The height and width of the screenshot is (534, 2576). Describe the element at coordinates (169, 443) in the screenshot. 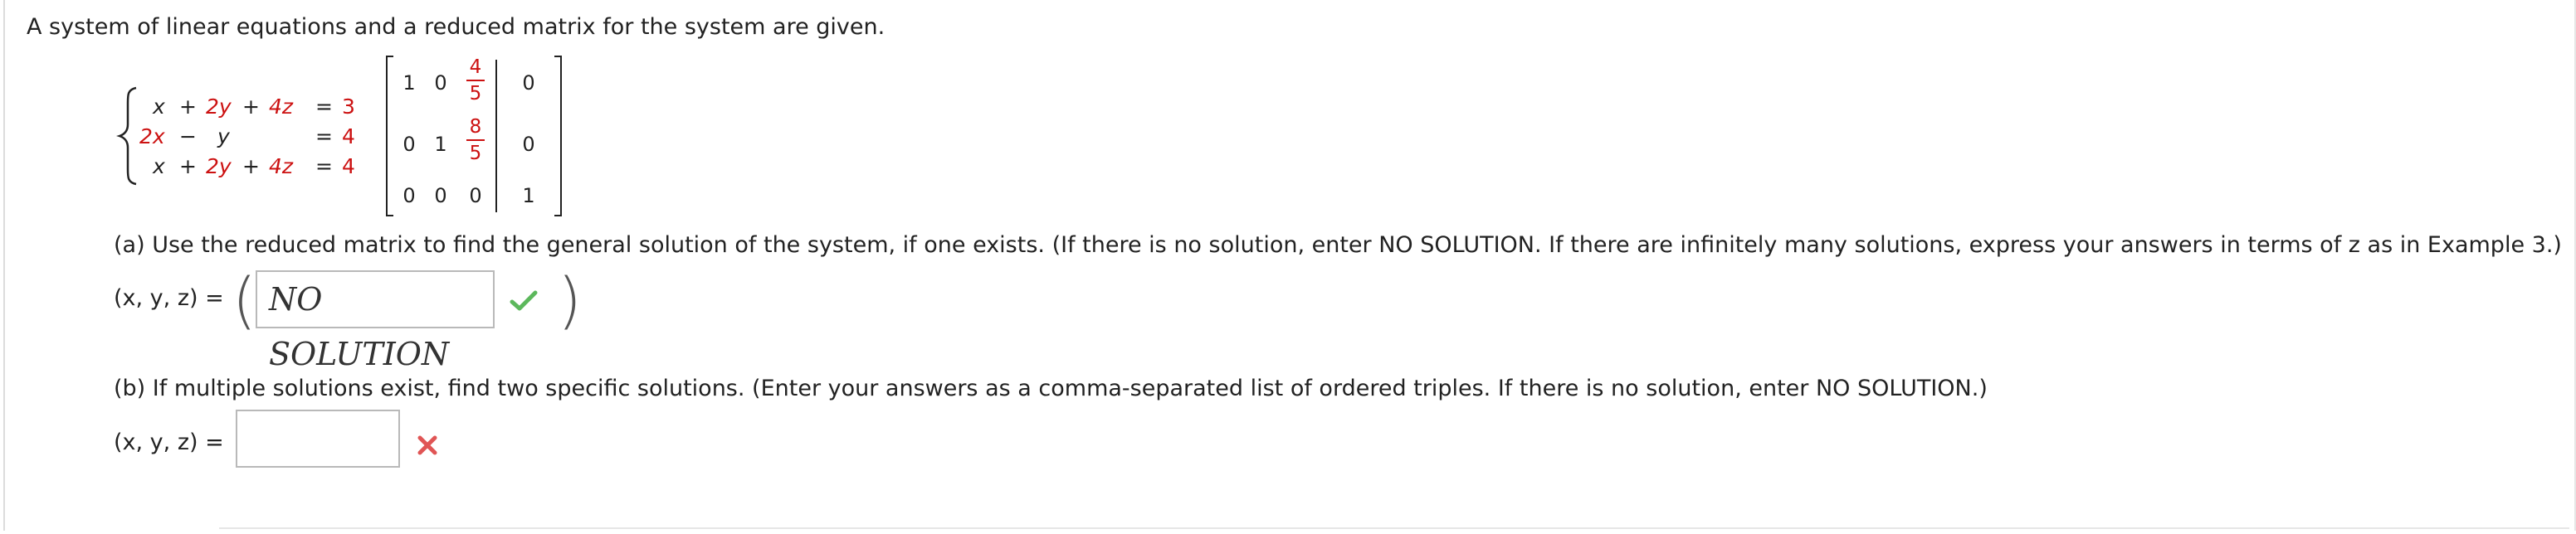

I see `part-b-label: (x, y, z) =` at that location.